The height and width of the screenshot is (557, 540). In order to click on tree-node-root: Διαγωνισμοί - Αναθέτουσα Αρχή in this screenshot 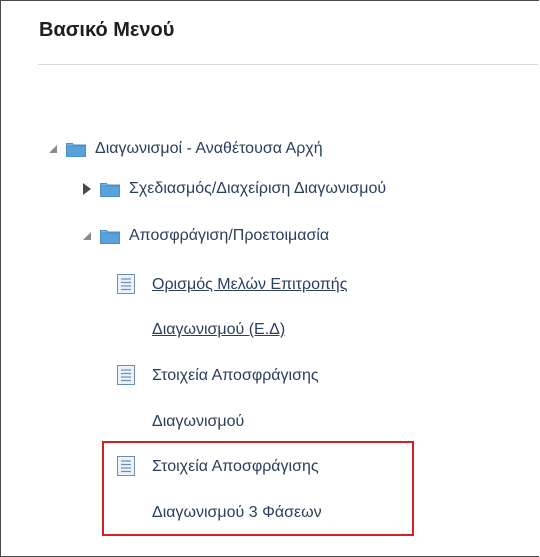, I will do `click(184, 149)`.